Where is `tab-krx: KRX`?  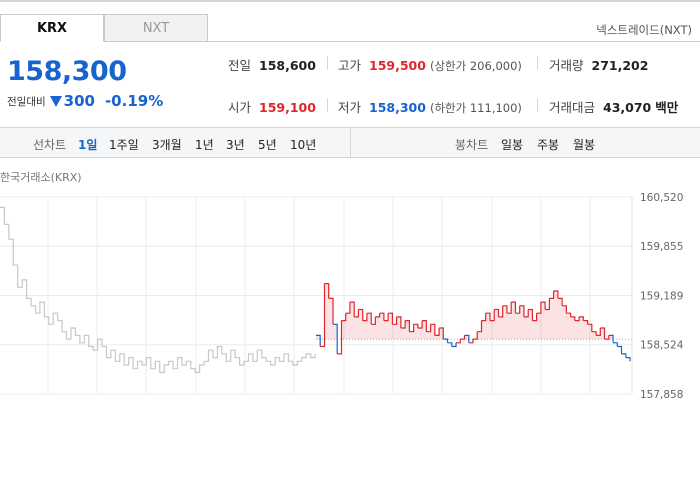
tab-krx: KRX is located at coordinates (52, 28).